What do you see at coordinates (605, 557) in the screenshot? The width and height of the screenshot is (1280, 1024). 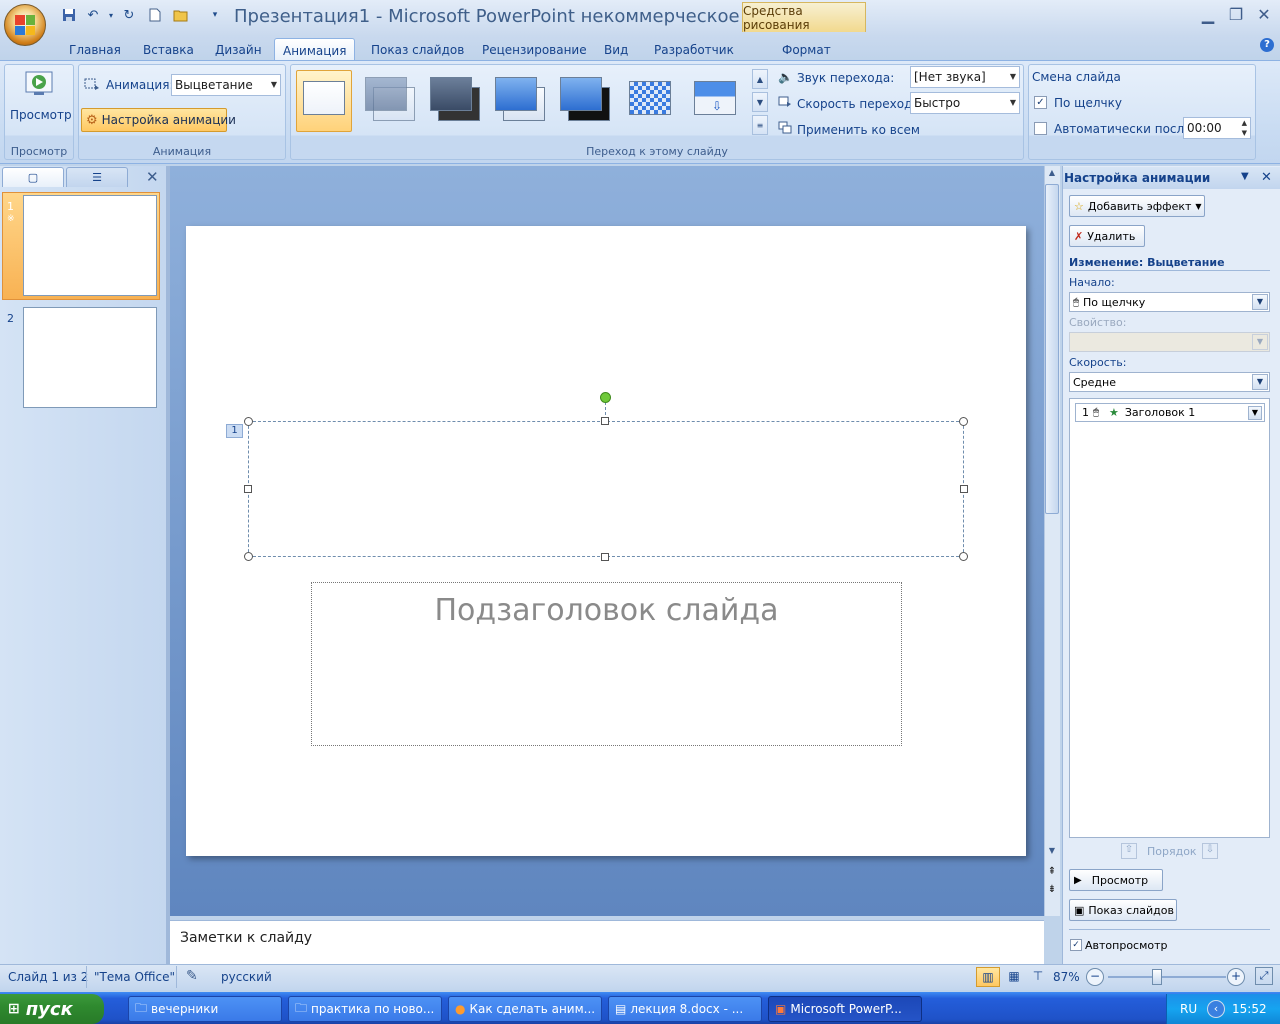 I see `resize-handle-s` at bounding box center [605, 557].